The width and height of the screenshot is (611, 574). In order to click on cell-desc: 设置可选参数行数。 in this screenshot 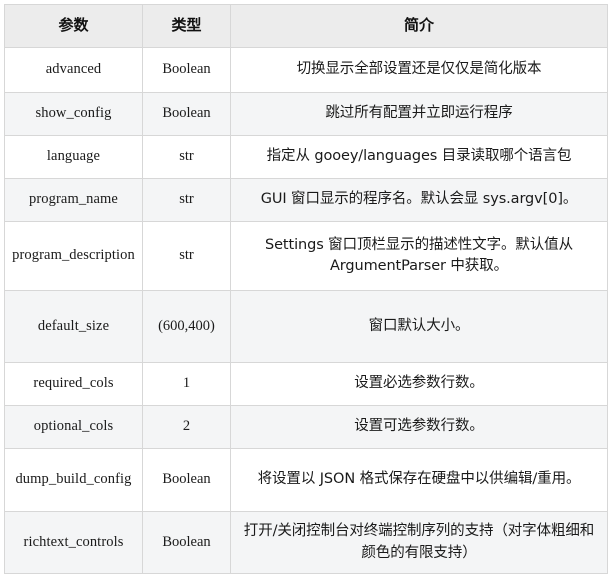, I will do `click(419, 427)`.